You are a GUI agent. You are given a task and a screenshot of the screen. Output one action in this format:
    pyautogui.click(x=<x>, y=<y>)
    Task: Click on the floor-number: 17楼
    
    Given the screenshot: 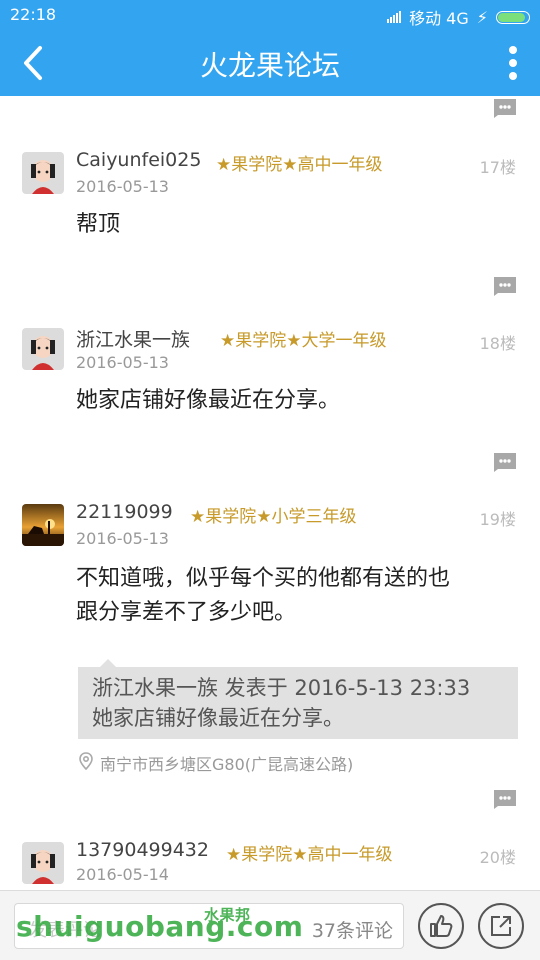 What is the action you would take?
    pyautogui.click(x=497, y=167)
    